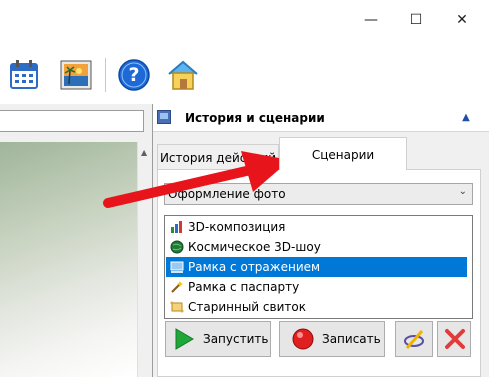 This screenshot has height=377, width=489. I want to click on calendar-button, so click(25, 75).